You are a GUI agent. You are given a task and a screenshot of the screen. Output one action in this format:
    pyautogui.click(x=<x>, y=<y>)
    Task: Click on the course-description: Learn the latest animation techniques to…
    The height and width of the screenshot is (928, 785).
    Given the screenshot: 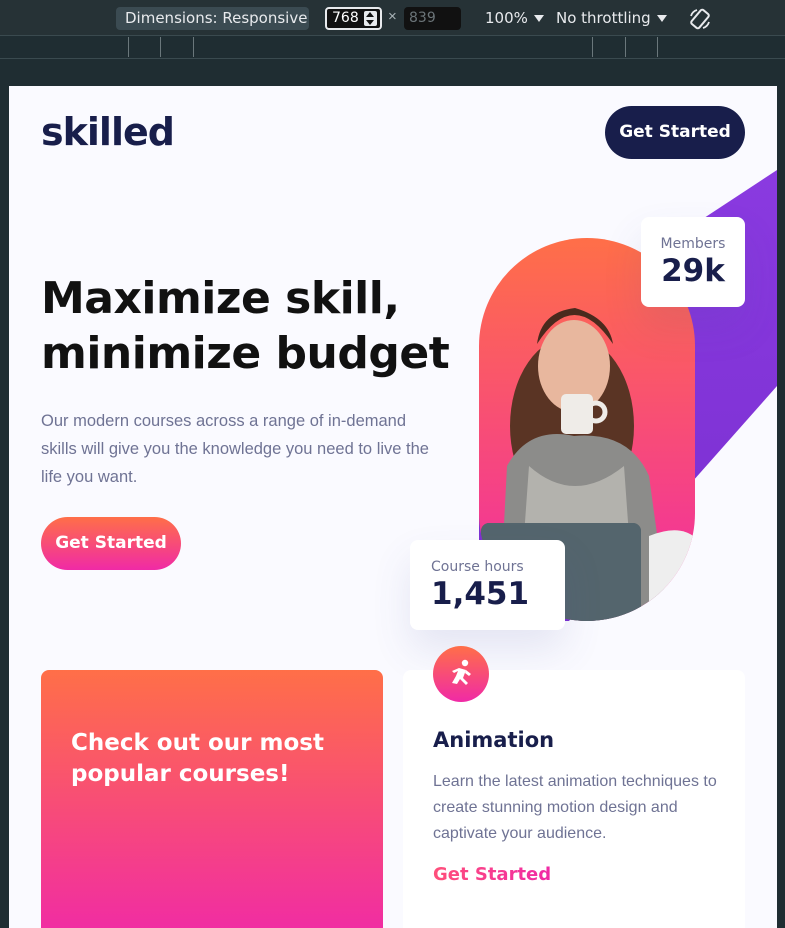 What is the action you would take?
    pyautogui.click(x=575, y=807)
    